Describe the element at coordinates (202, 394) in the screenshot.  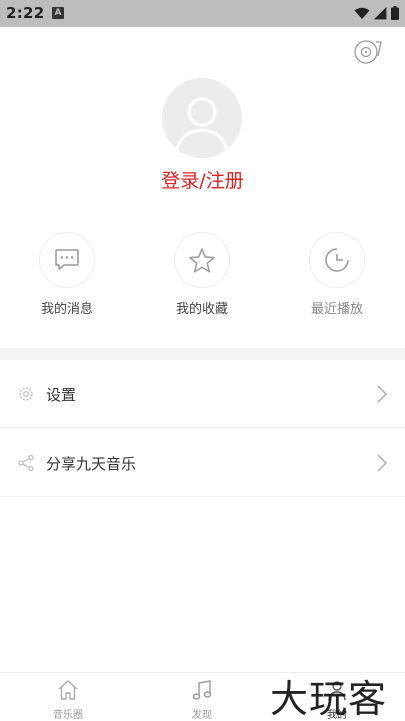
I see `menu-item-settings: 设置` at that location.